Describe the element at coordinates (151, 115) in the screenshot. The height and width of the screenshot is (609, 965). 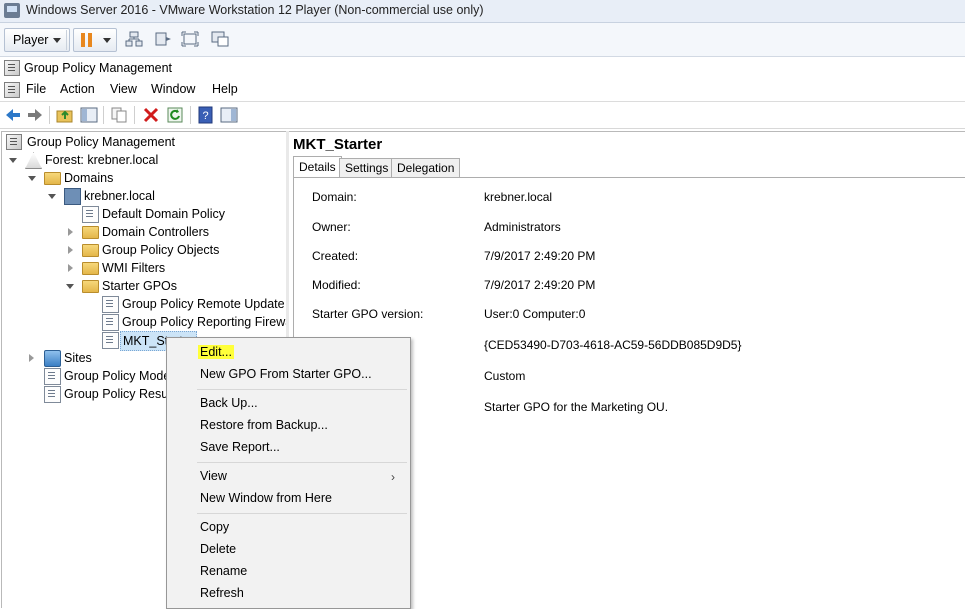
I see `delete-icon` at that location.